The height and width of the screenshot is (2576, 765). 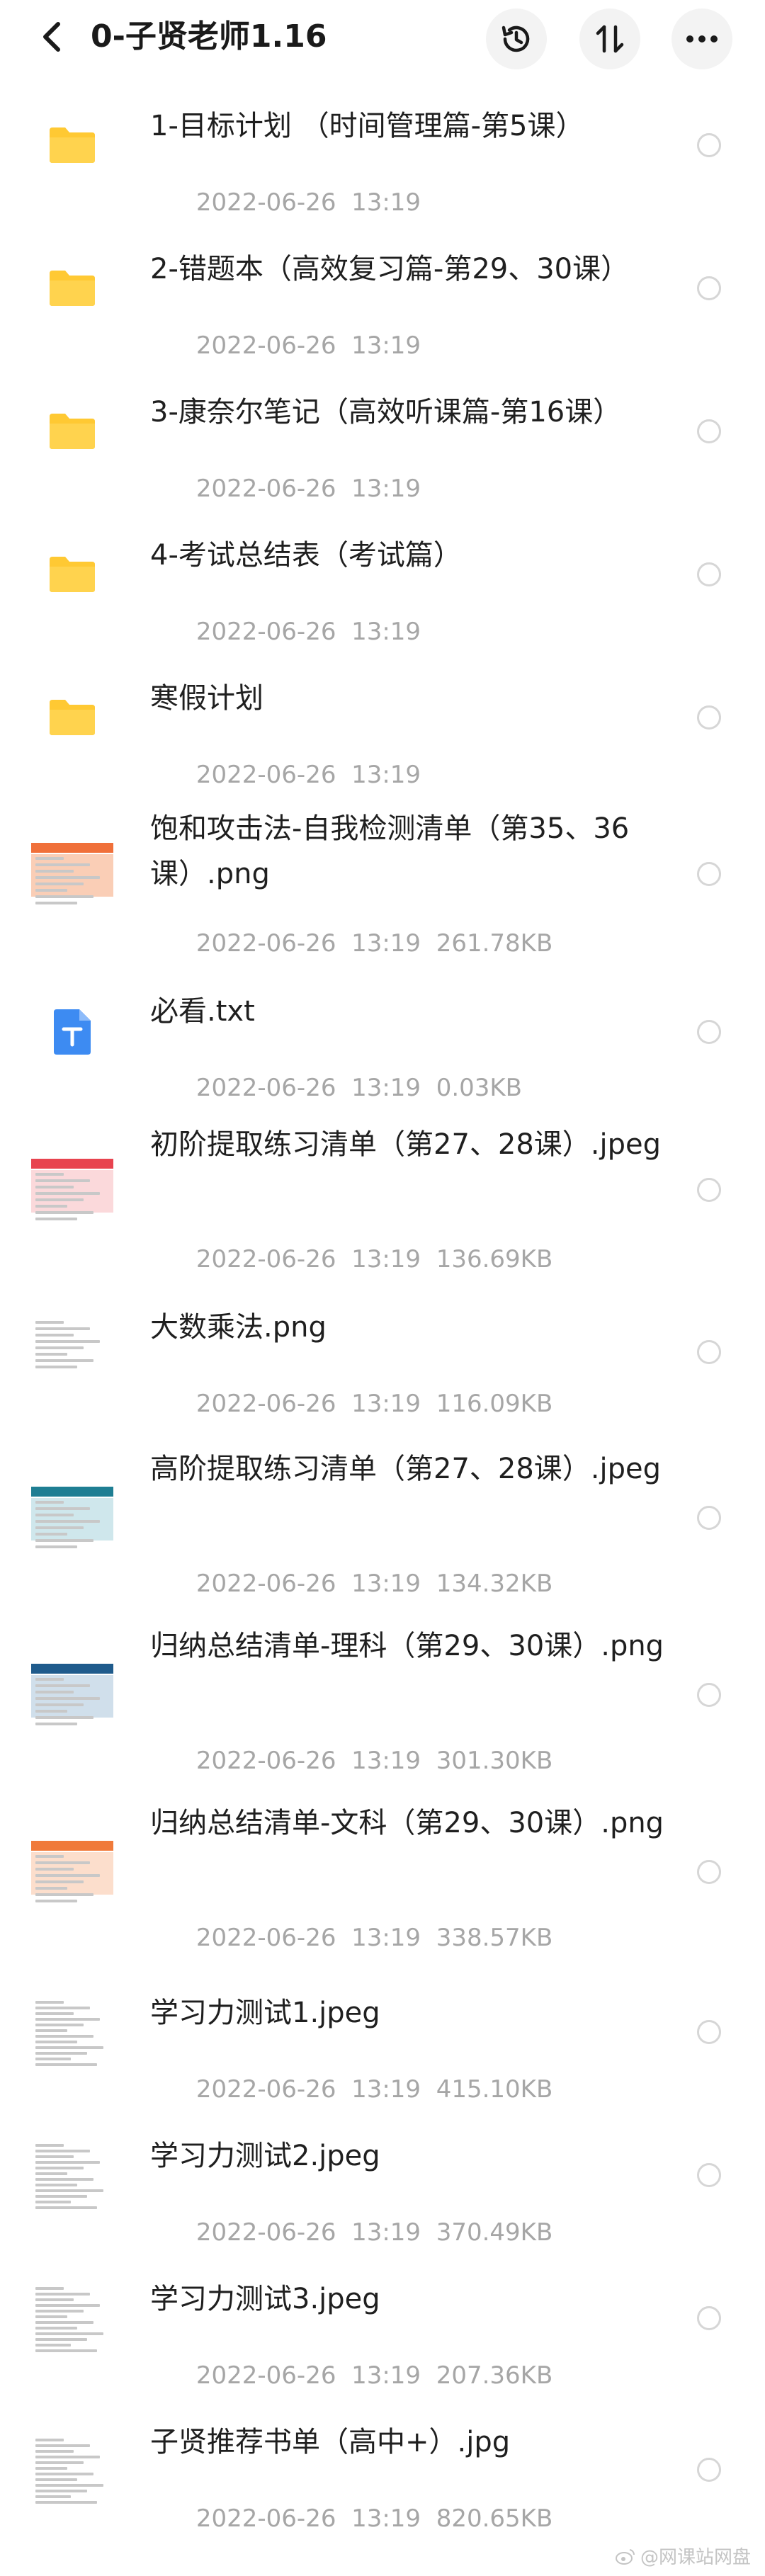 What do you see at coordinates (495, 943) in the screenshot?
I see `file-size: 261.78KB` at bounding box center [495, 943].